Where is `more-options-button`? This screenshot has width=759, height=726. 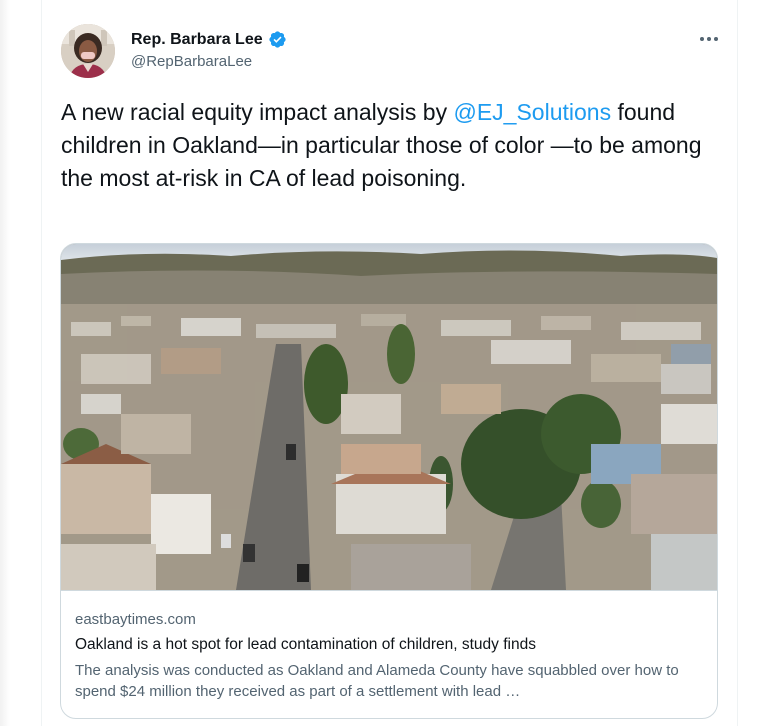
more-options-button is located at coordinates (709, 39).